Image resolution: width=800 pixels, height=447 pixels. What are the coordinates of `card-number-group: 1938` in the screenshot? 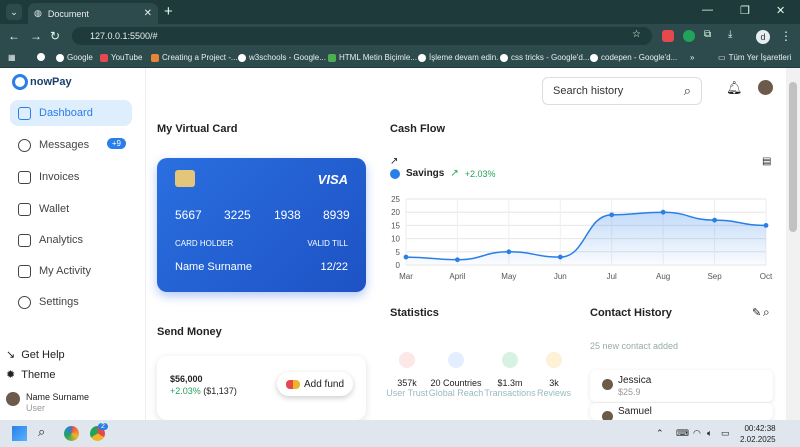 It's located at (287, 215).